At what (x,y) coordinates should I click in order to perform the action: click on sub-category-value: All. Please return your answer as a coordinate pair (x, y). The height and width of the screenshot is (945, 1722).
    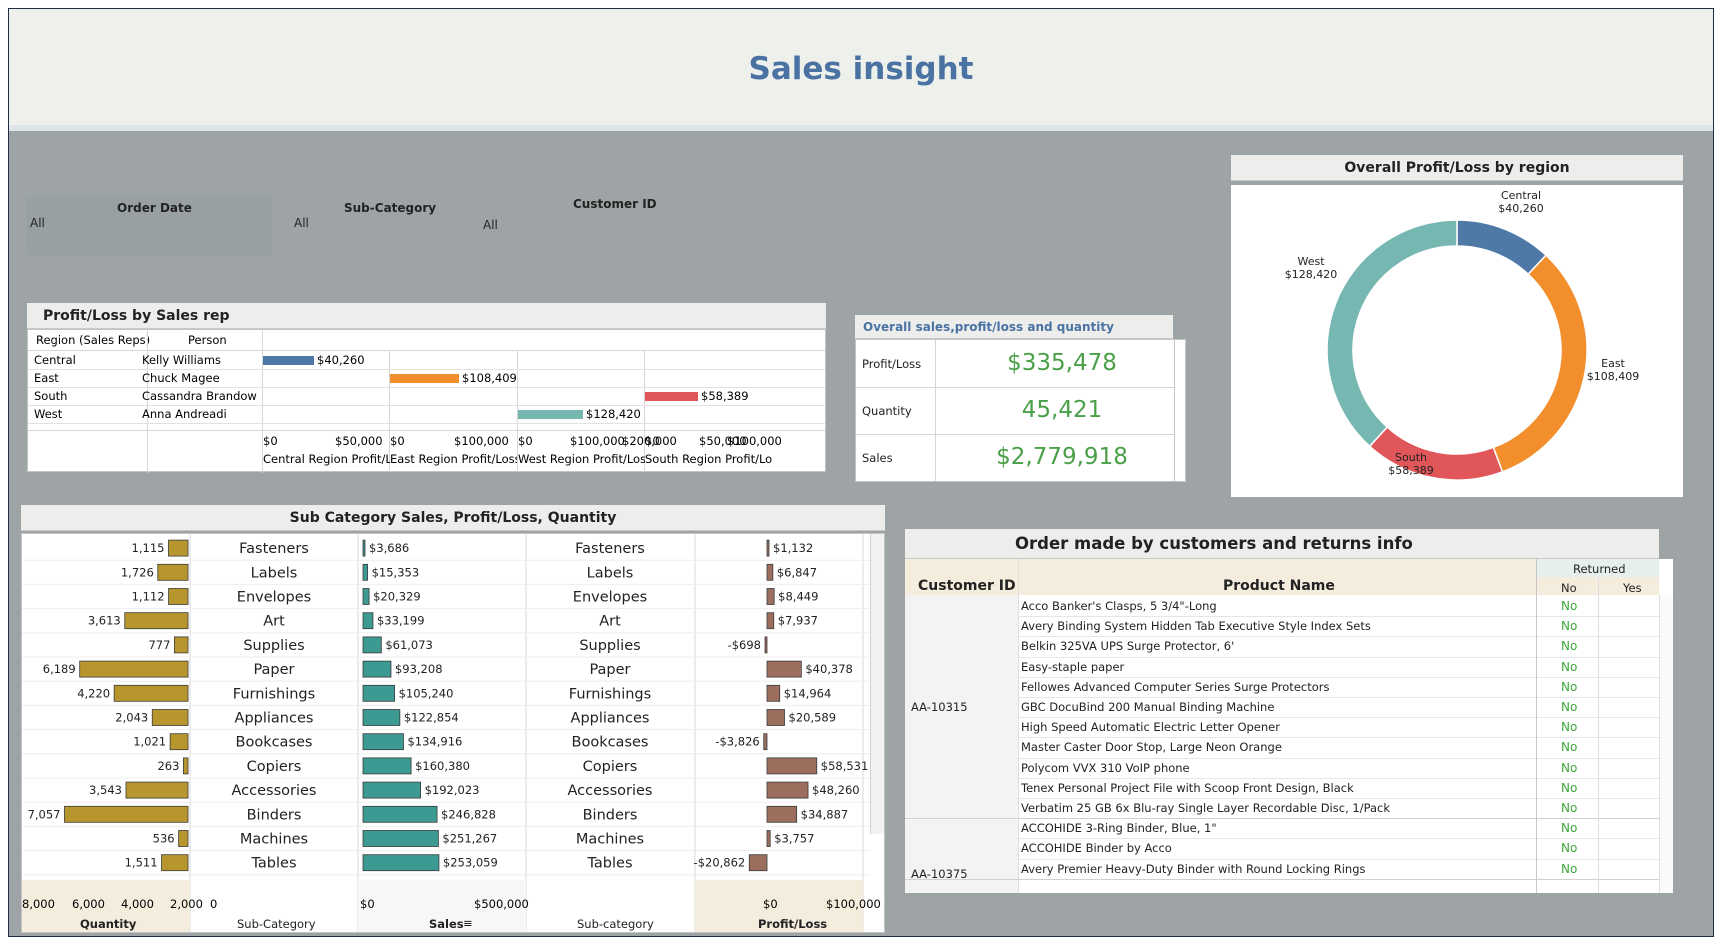
    Looking at the image, I should click on (301, 223).